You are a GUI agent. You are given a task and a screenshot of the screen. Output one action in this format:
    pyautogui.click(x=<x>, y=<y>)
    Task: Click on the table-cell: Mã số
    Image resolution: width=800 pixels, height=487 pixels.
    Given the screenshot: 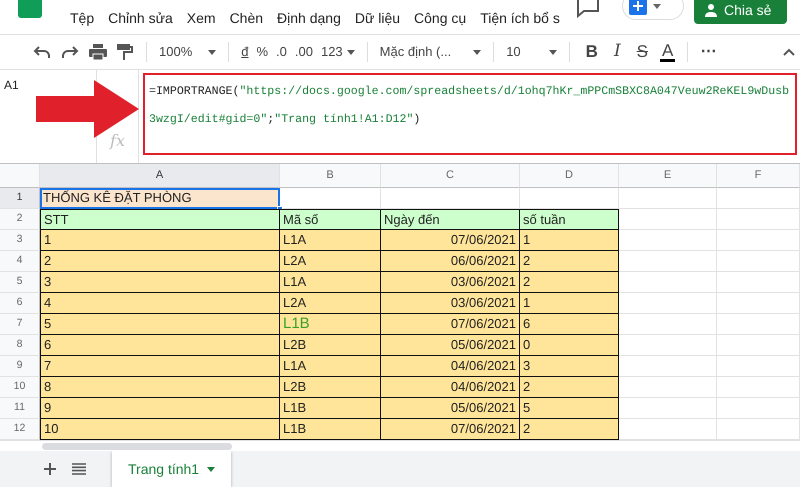 What is the action you would take?
    pyautogui.click(x=330, y=219)
    